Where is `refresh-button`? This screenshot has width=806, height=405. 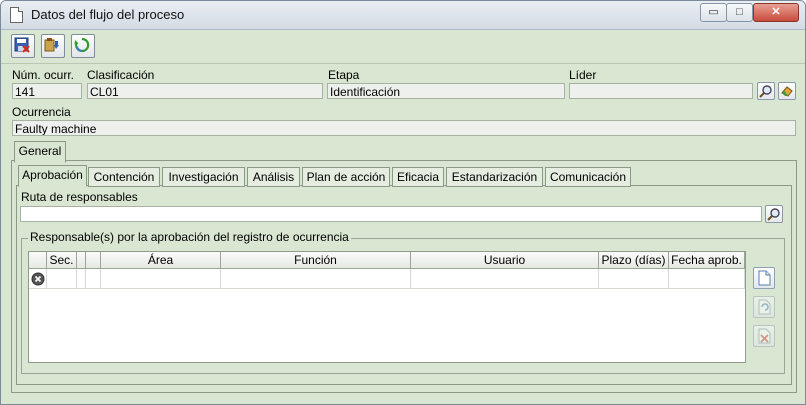 refresh-button is located at coordinates (83, 46).